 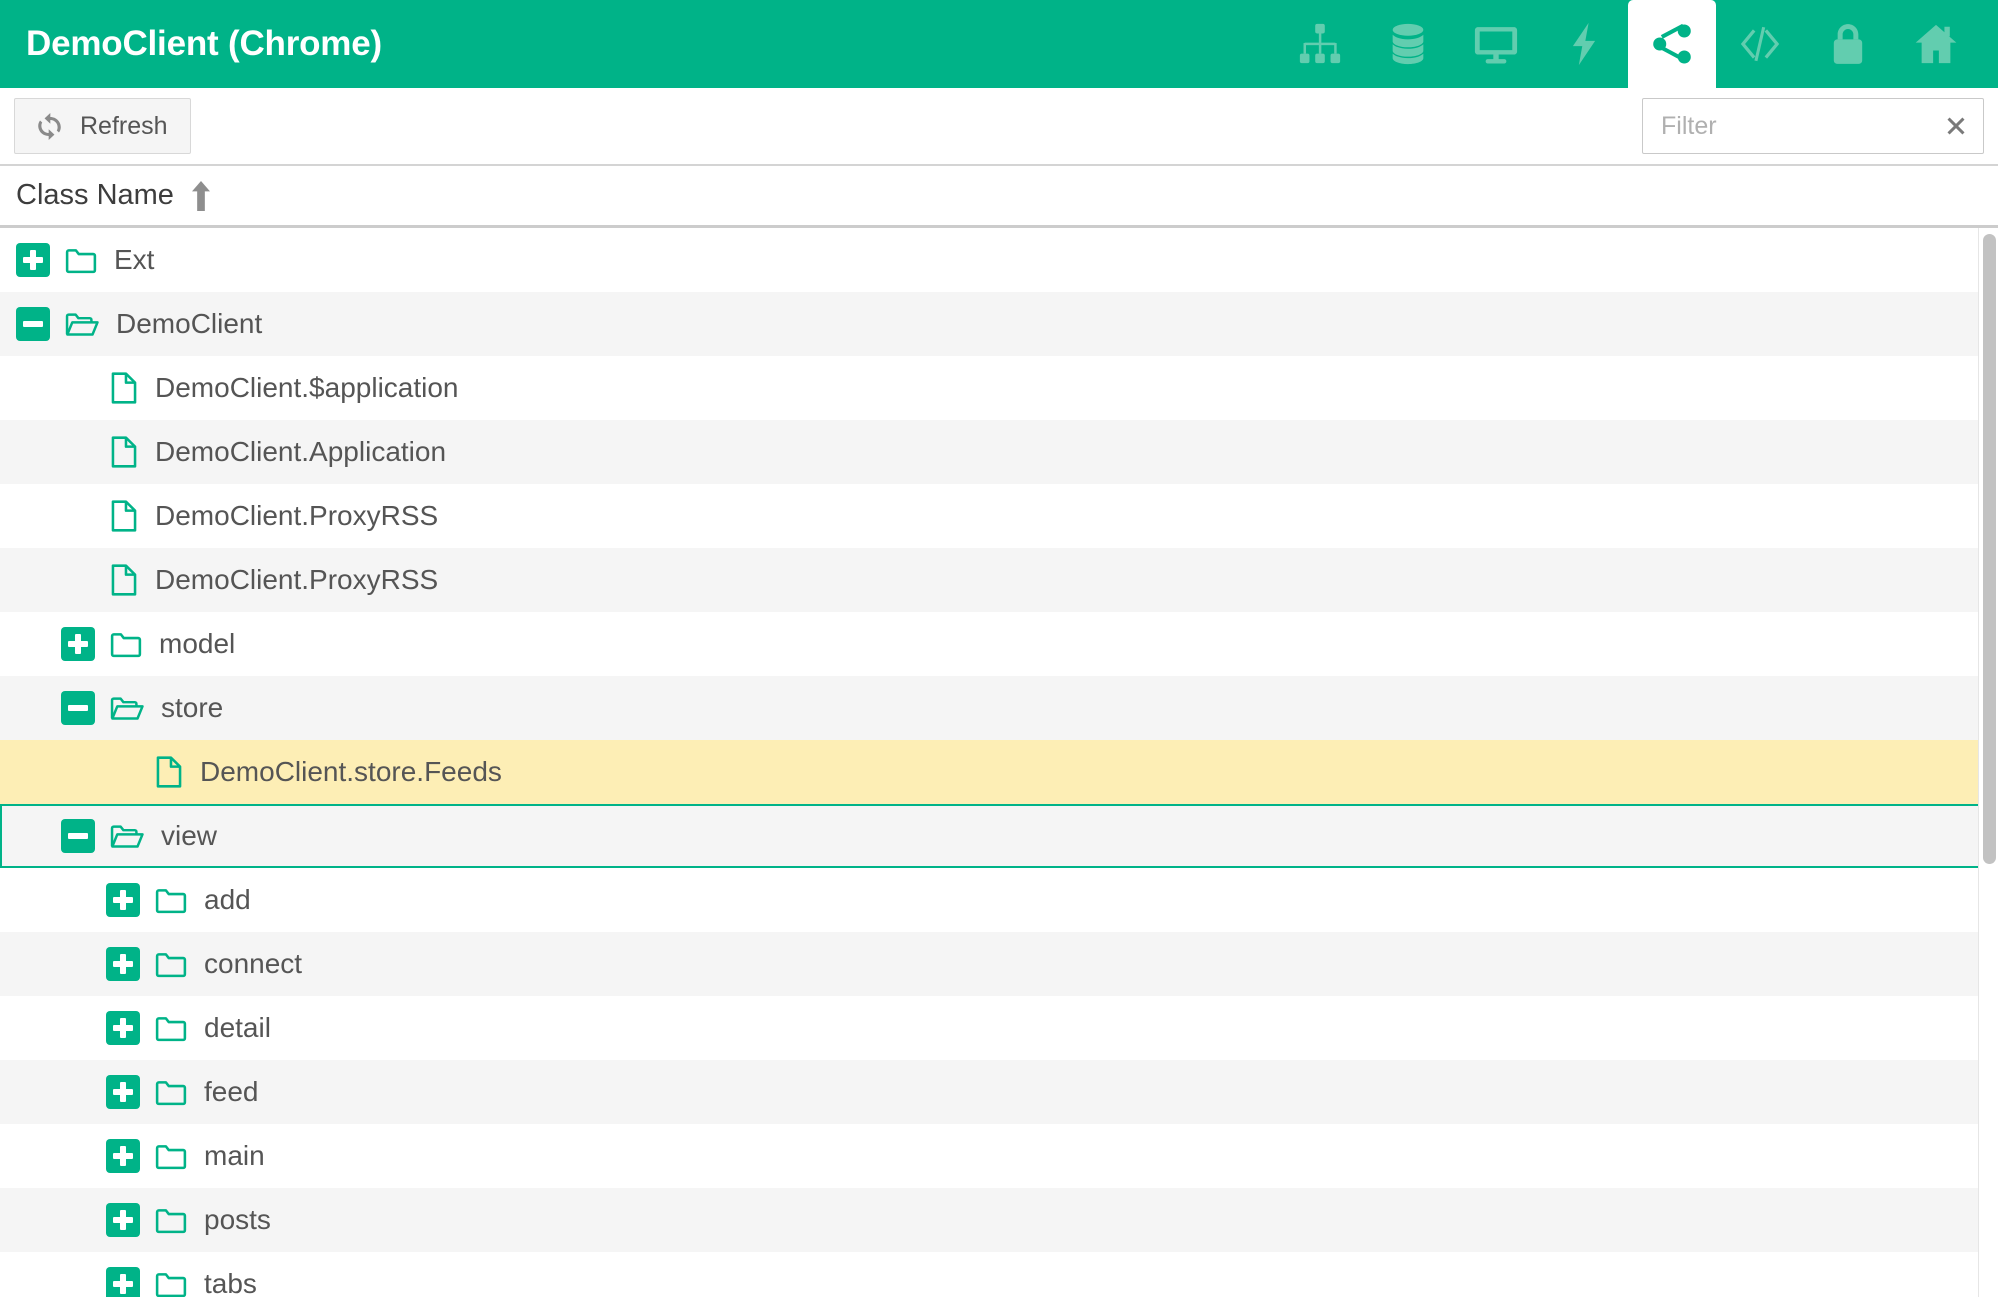 What do you see at coordinates (999, 1092) in the screenshot?
I see `tree-row: feed` at bounding box center [999, 1092].